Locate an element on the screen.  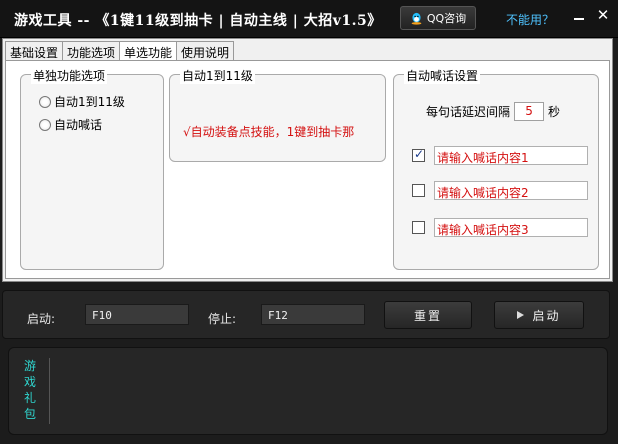
shout-row-3: 请输入喊话内容3 is located at coordinates (500, 227).